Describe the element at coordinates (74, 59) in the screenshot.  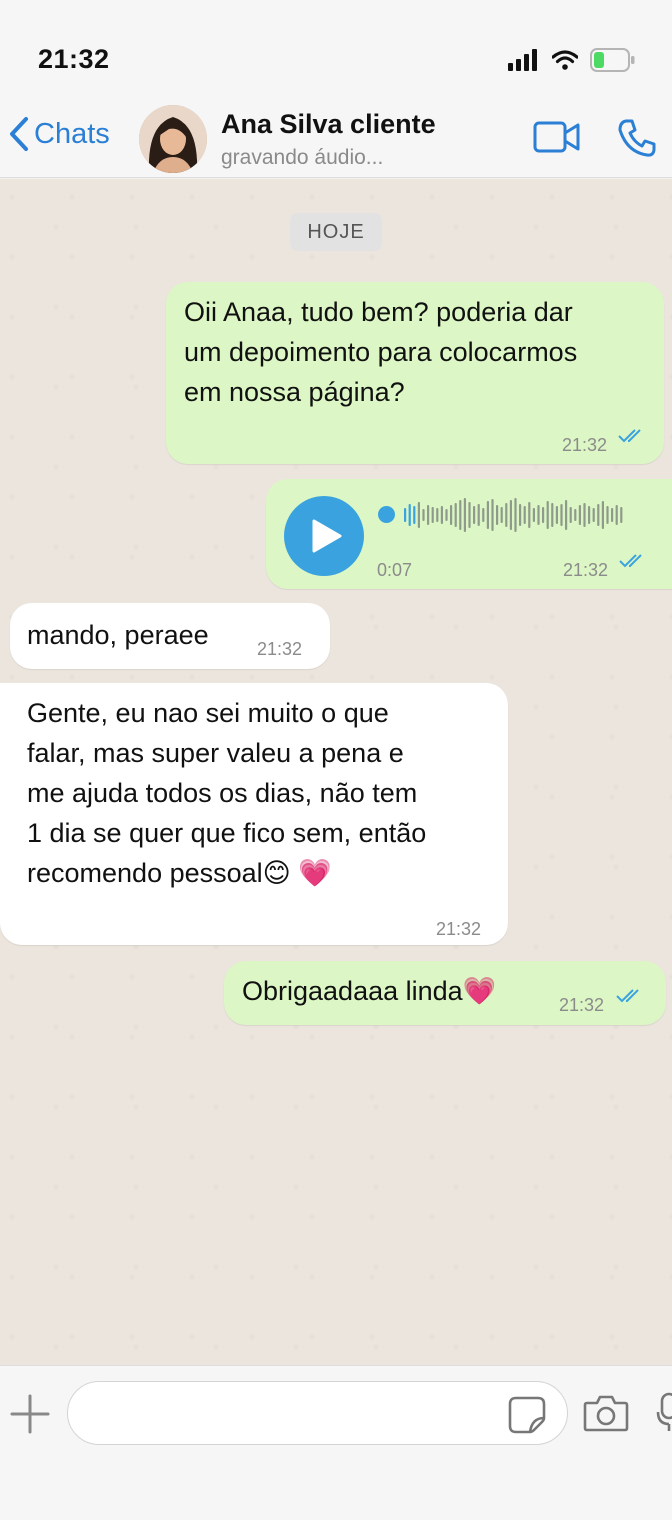
I see `status-time: 21:32` at that location.